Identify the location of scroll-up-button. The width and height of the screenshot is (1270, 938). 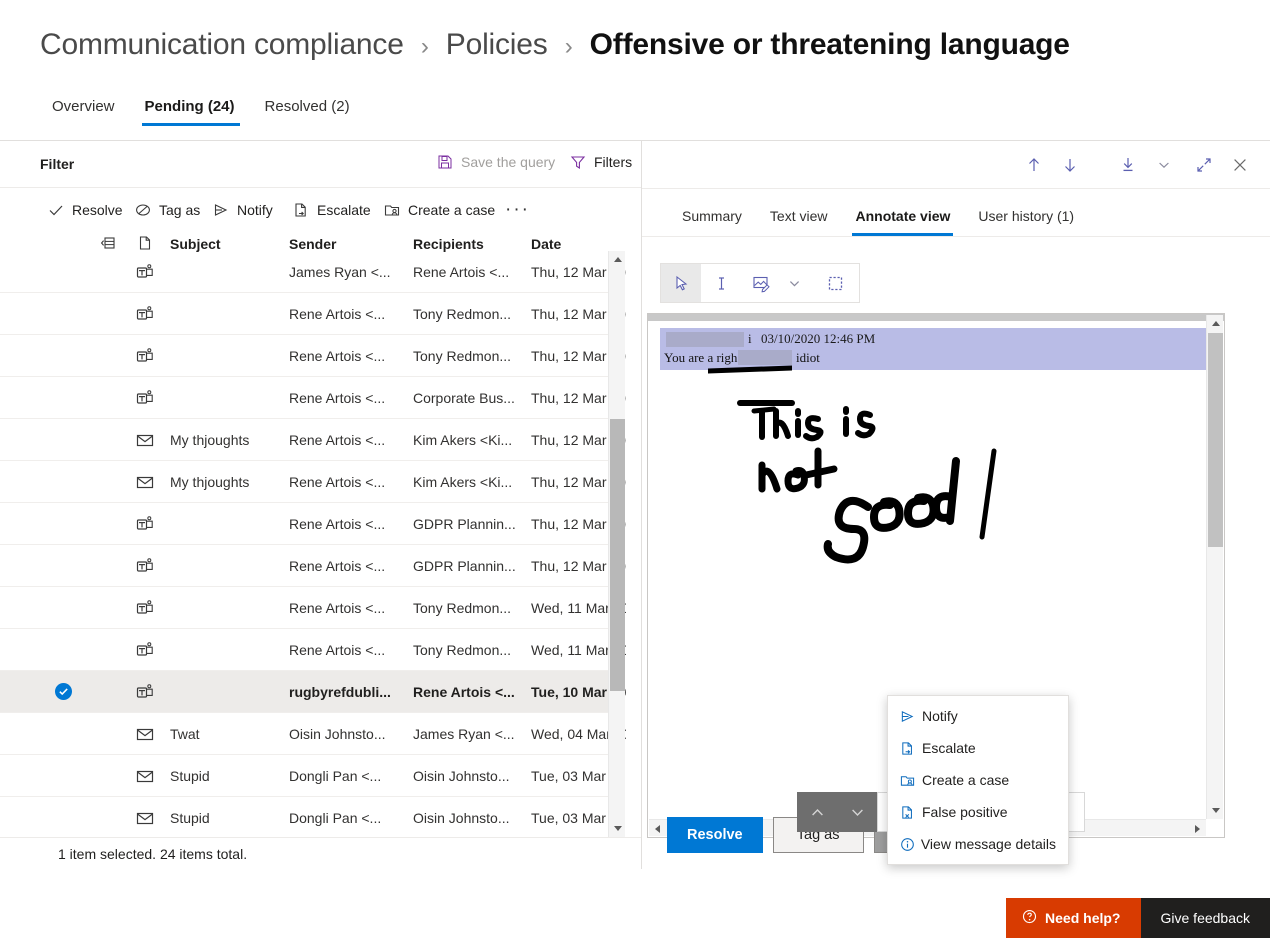
(617, 259).